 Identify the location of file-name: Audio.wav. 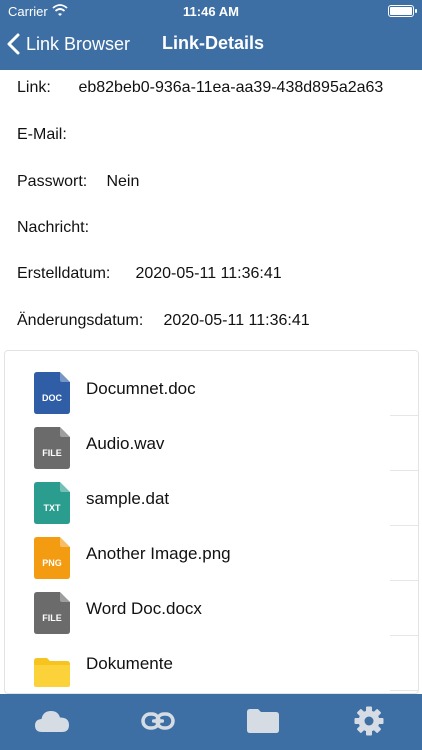
(125, 443).